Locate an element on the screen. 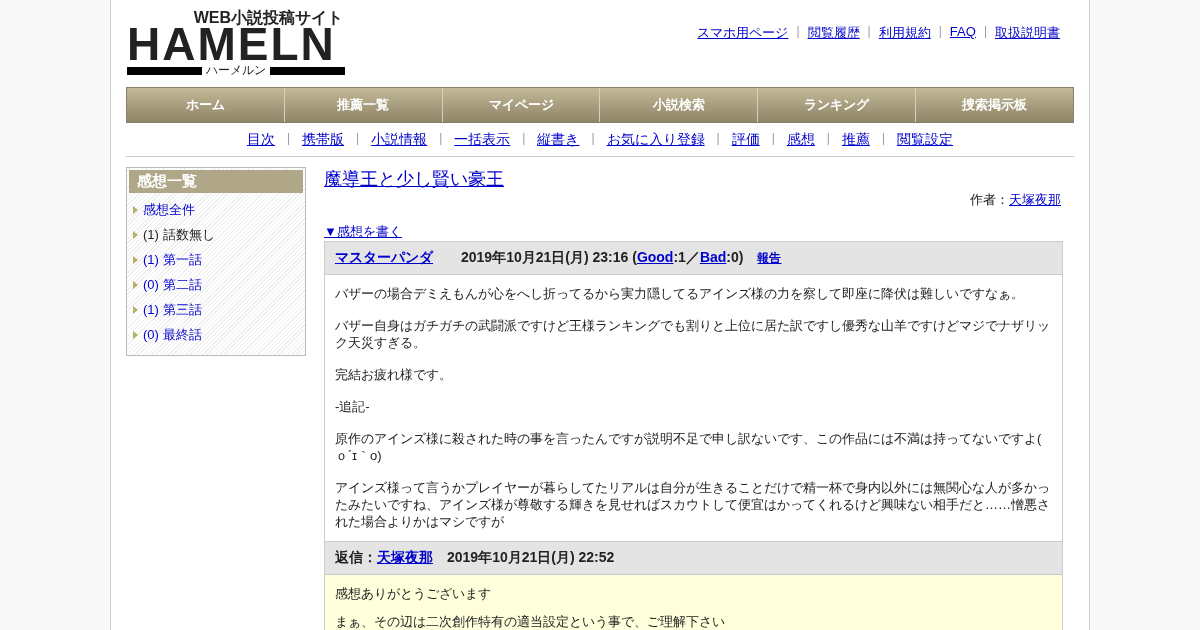 Image resolution: width=1200 pixels, height=630 pixels. reply-paragraph: まぁ、その辺は二次創作特有の適当設定という事で、ご理解下さい is located at coordinates (530, 621).